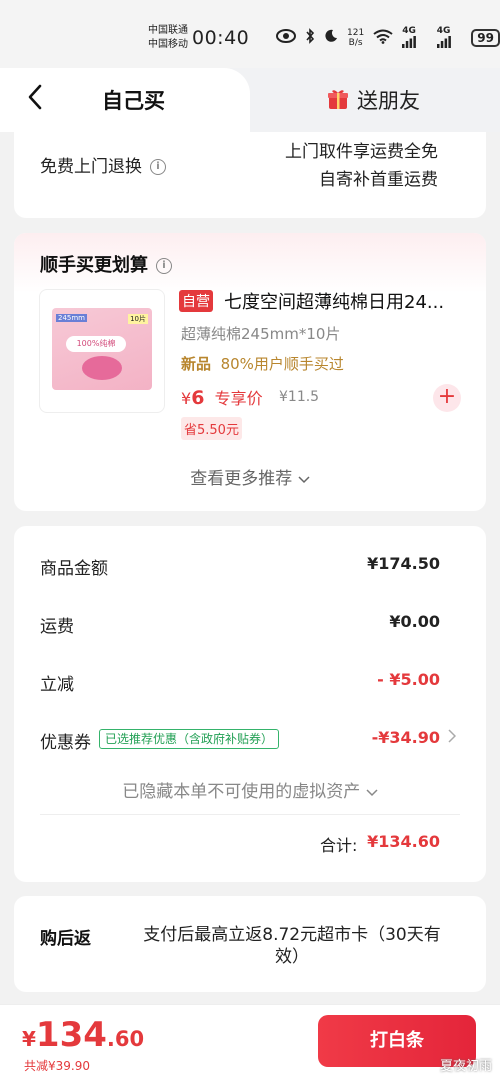  Describe the element at coordinates (406, 737) in the screenshot. I see `coupon-value: -¥34.90` at that location.